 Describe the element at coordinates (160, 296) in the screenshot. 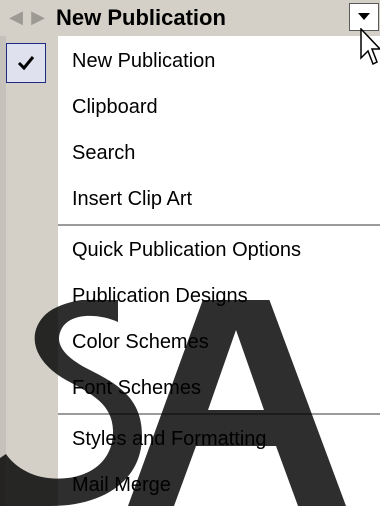

I see `menu-item-label: Publication Designs` at that location.